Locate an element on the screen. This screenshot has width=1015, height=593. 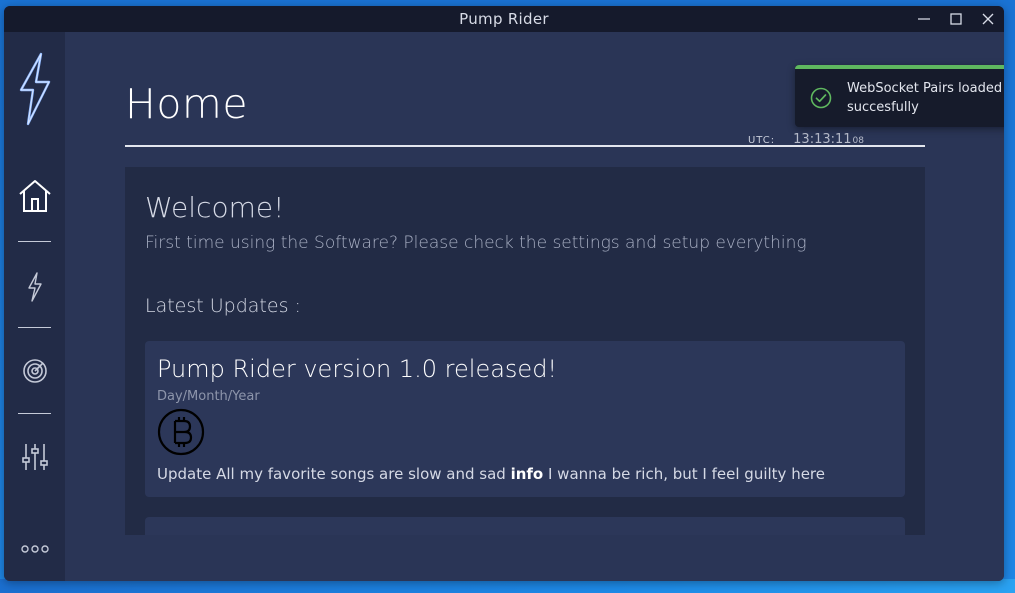
update-card is located at coordinates (525, 526).